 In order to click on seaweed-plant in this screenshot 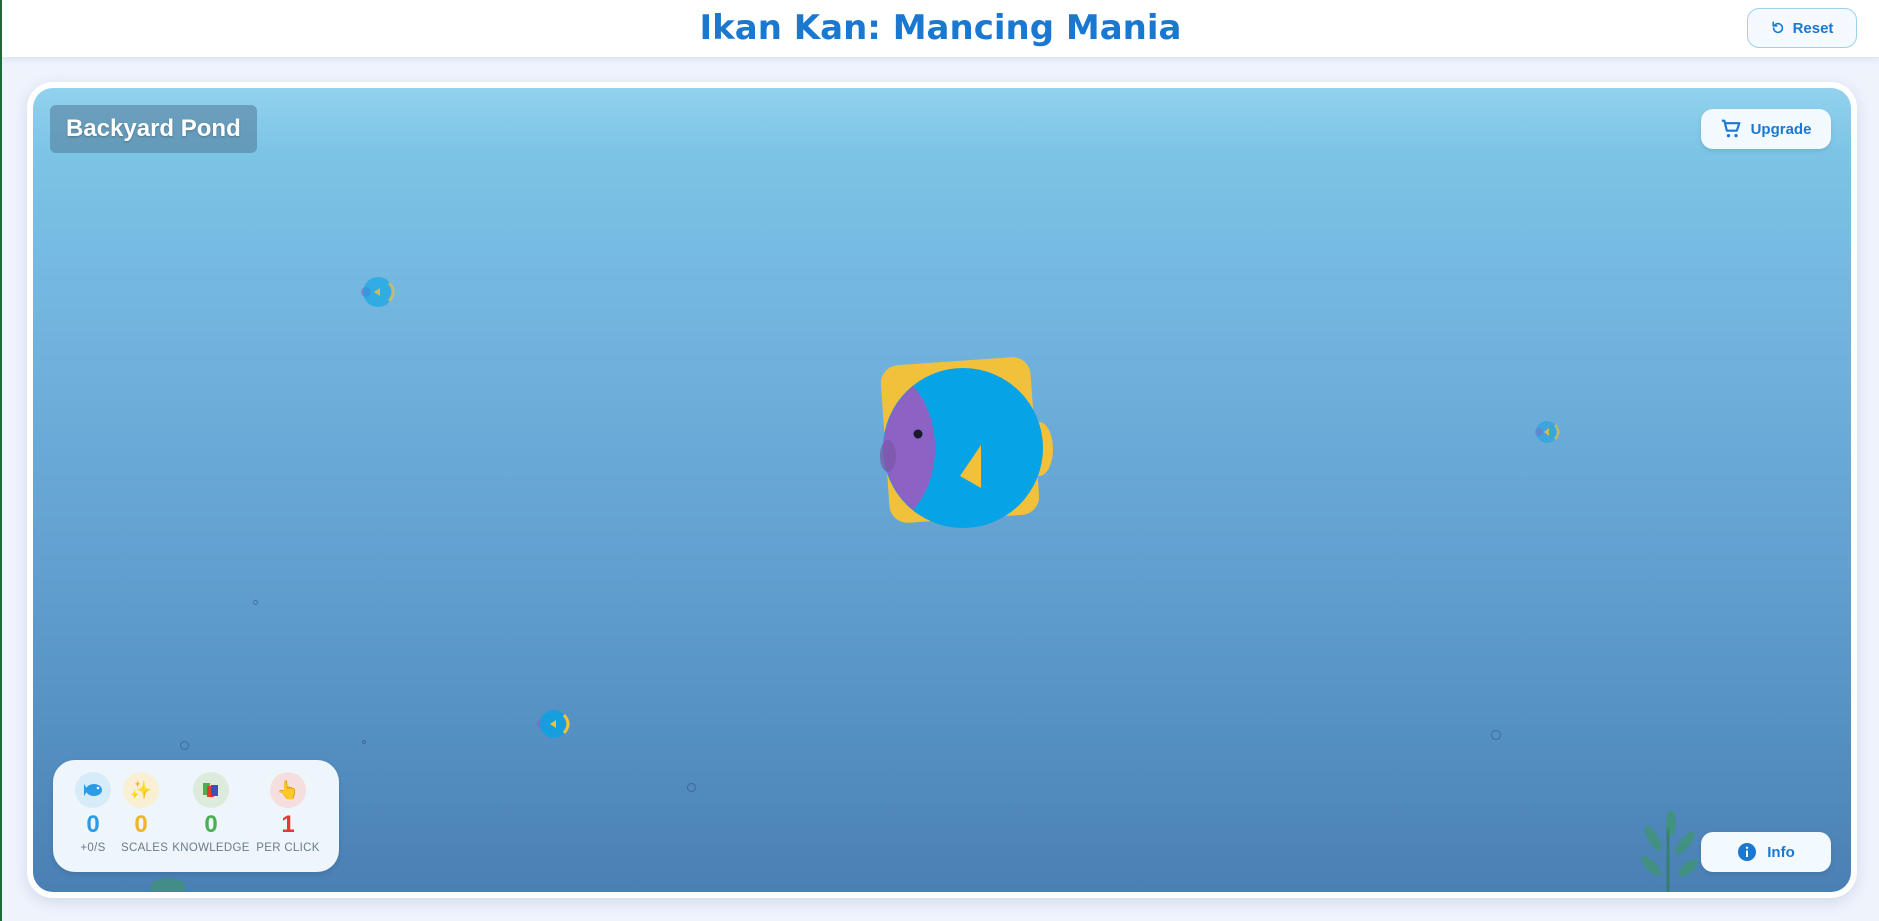, I will do `click(1669, 851)`.